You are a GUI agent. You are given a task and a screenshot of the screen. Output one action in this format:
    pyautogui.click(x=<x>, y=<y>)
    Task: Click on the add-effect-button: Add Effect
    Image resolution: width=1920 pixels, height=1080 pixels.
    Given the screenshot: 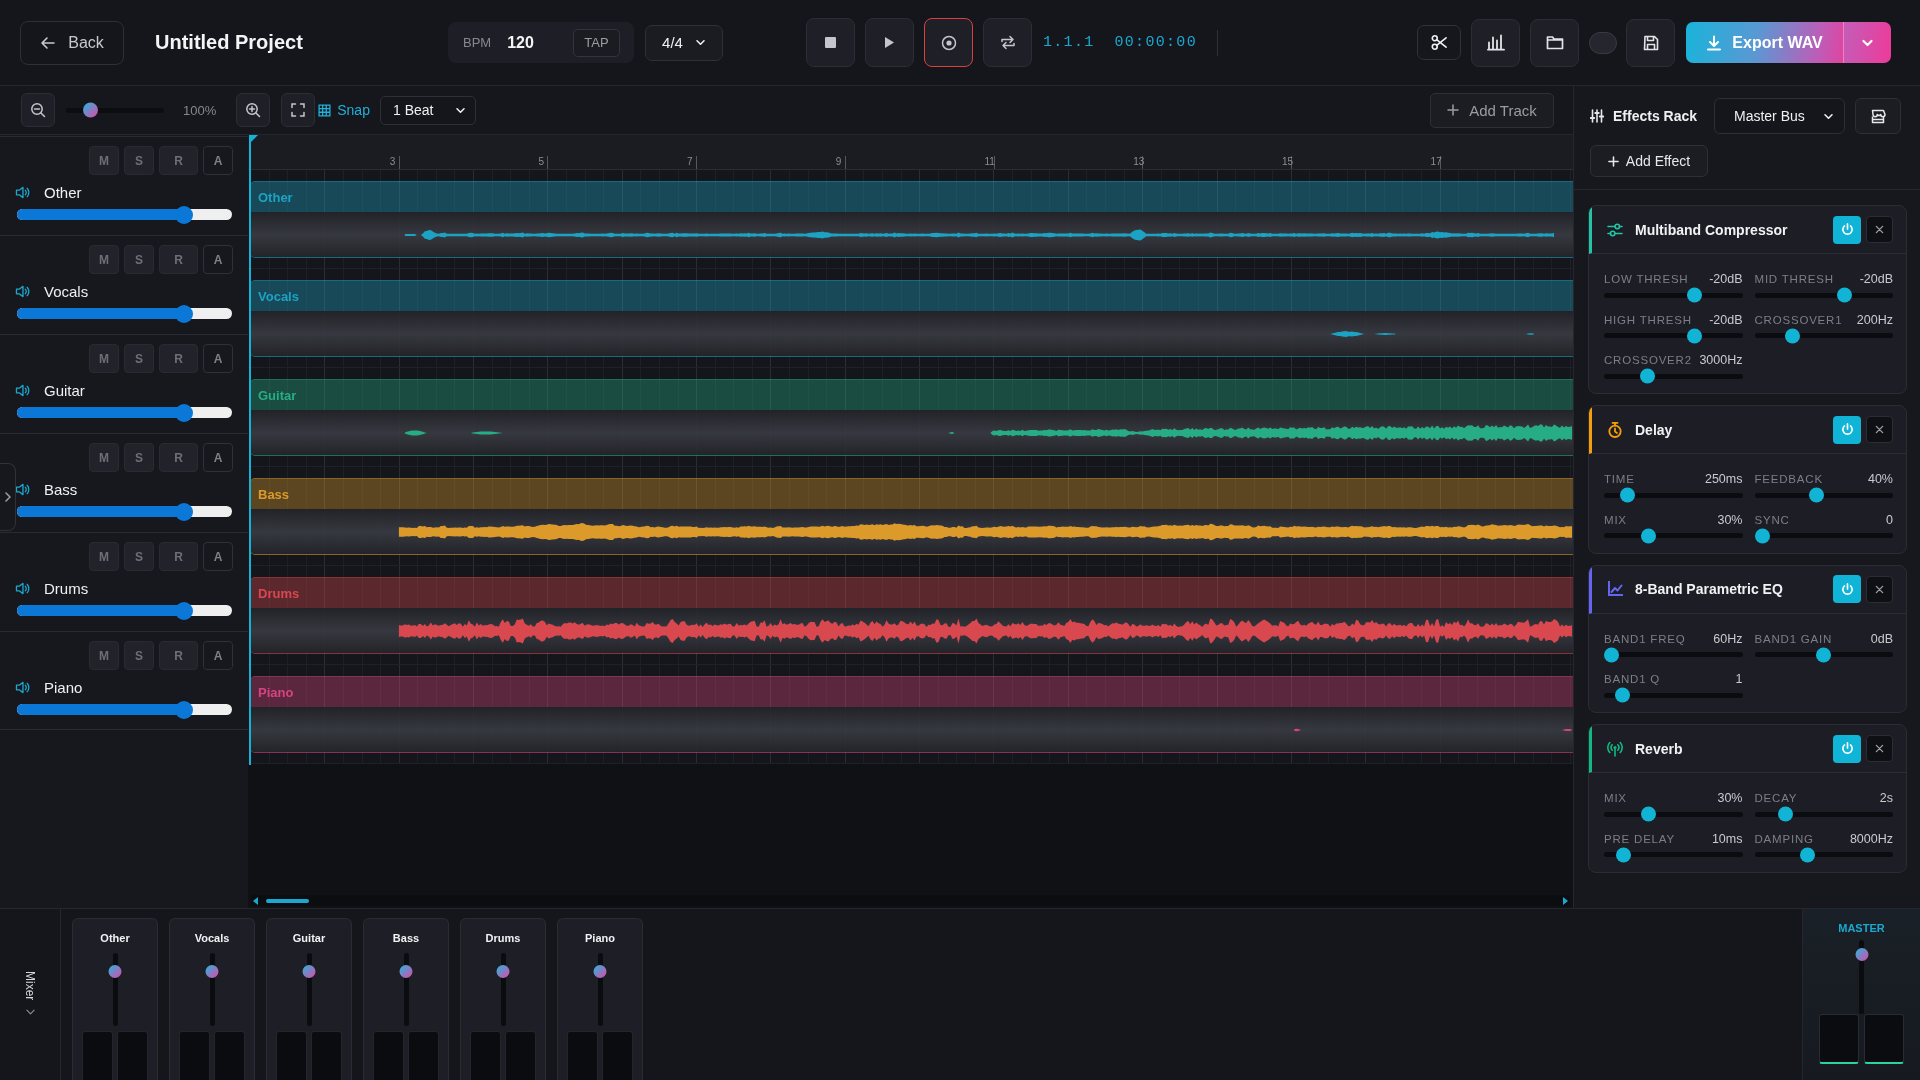 What is the action you would take?
    pyautogui.click(x=1649, y=161)
    